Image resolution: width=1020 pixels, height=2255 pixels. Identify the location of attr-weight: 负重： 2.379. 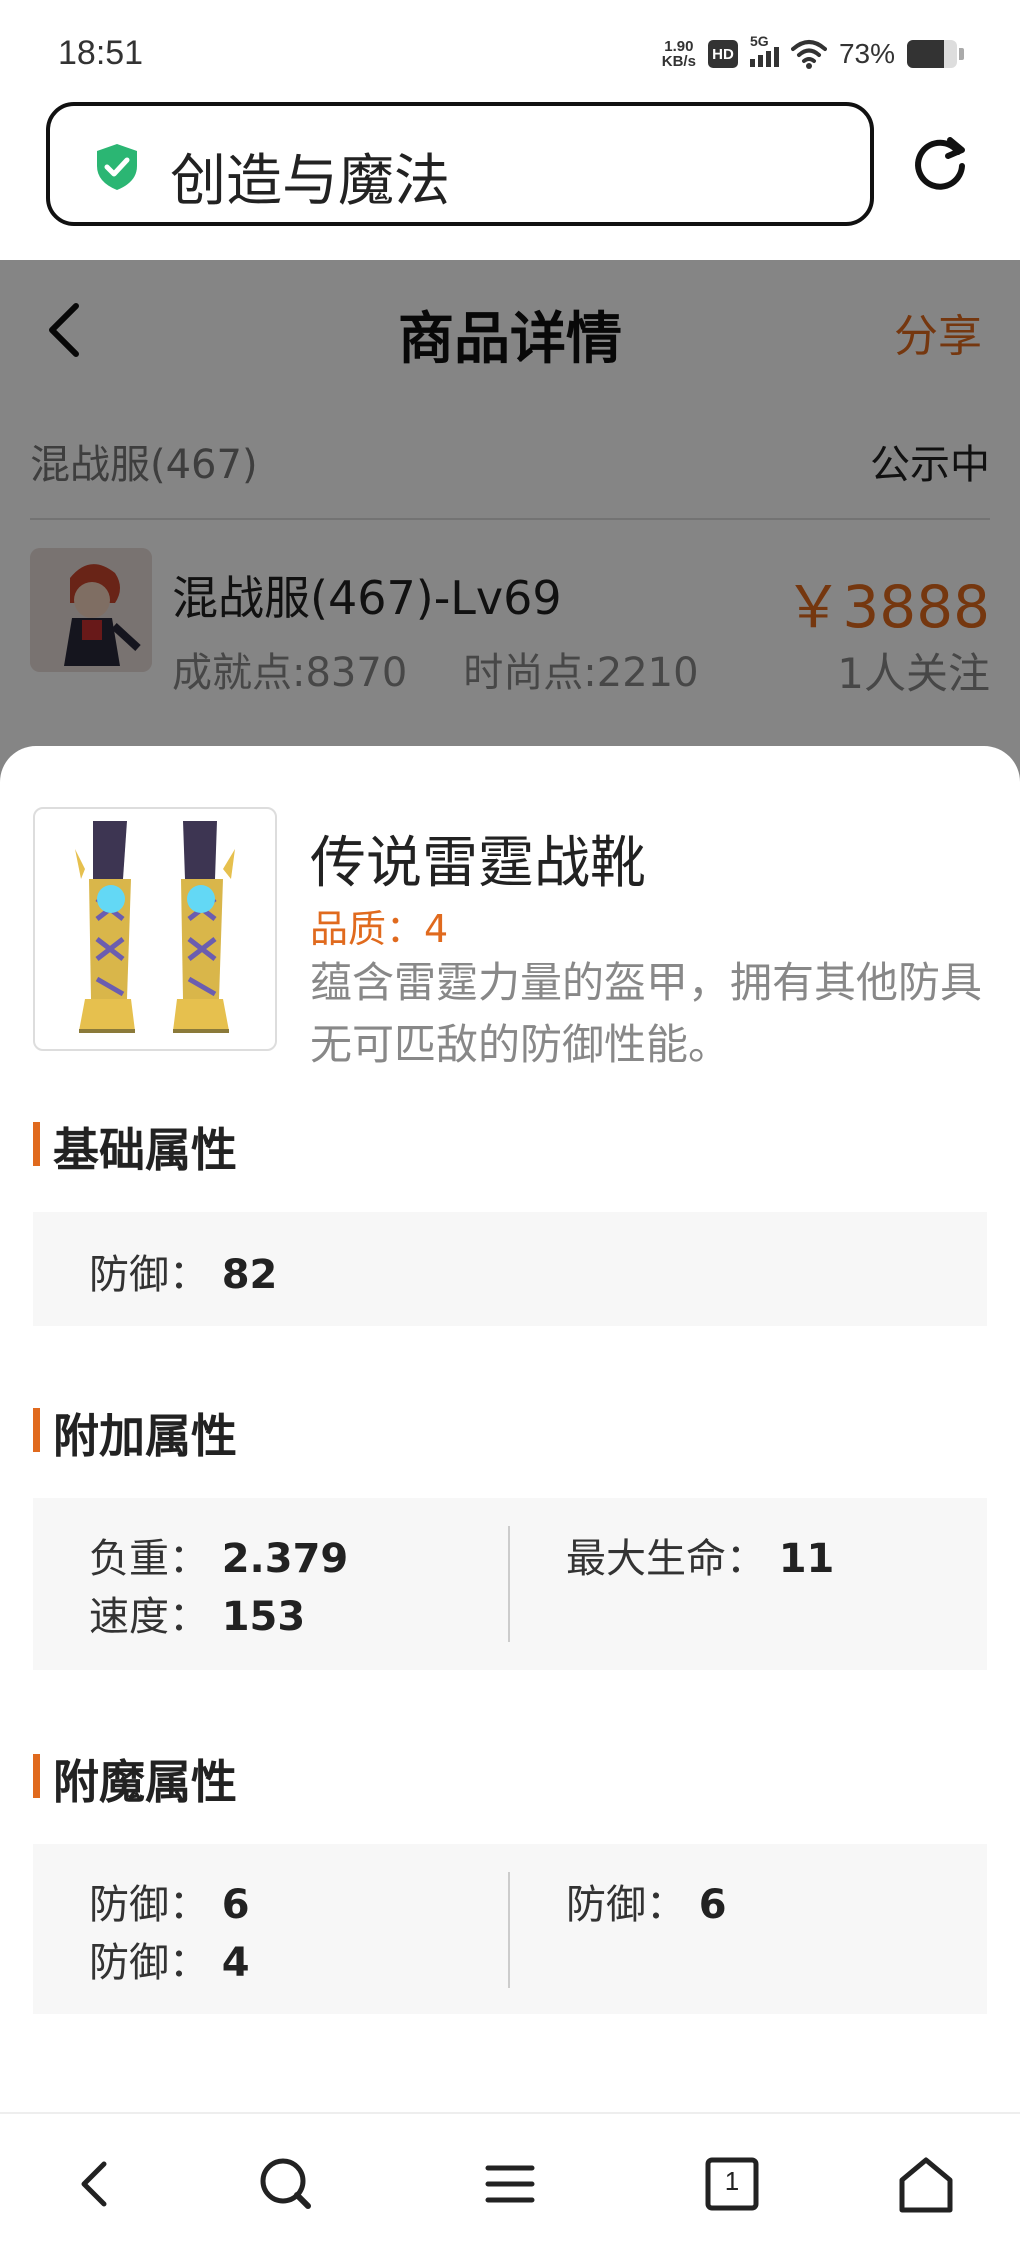
(219, 1559).